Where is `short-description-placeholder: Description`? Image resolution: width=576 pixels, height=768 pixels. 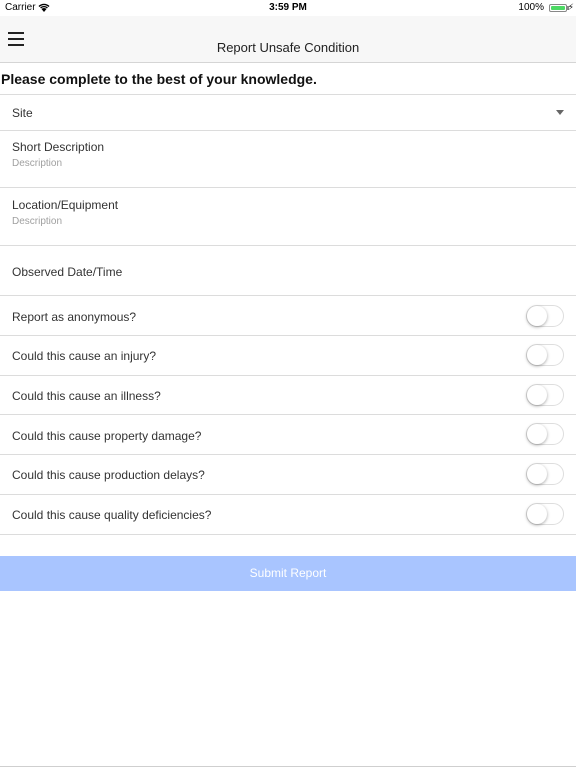
short-description-placeholder: Description is located at coordinates (37, 163).